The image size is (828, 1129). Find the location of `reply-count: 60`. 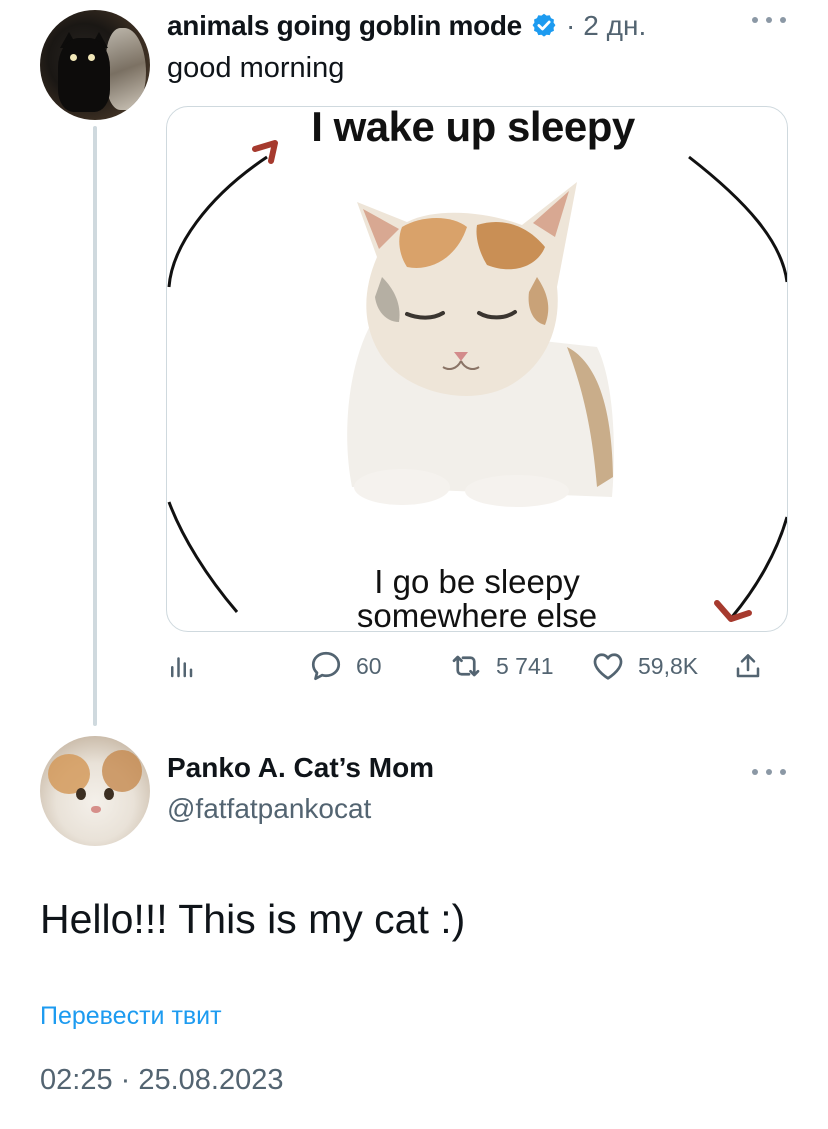

reply-count: 60 is located at coordinates (369, 665).